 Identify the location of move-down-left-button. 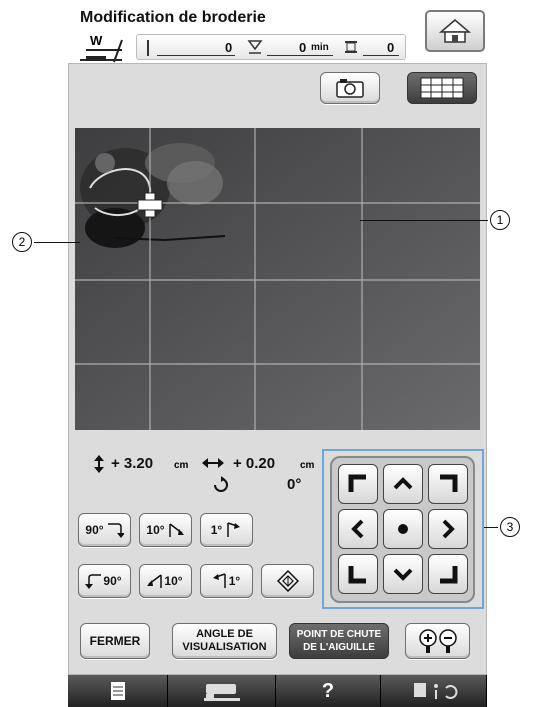
(358, 574).